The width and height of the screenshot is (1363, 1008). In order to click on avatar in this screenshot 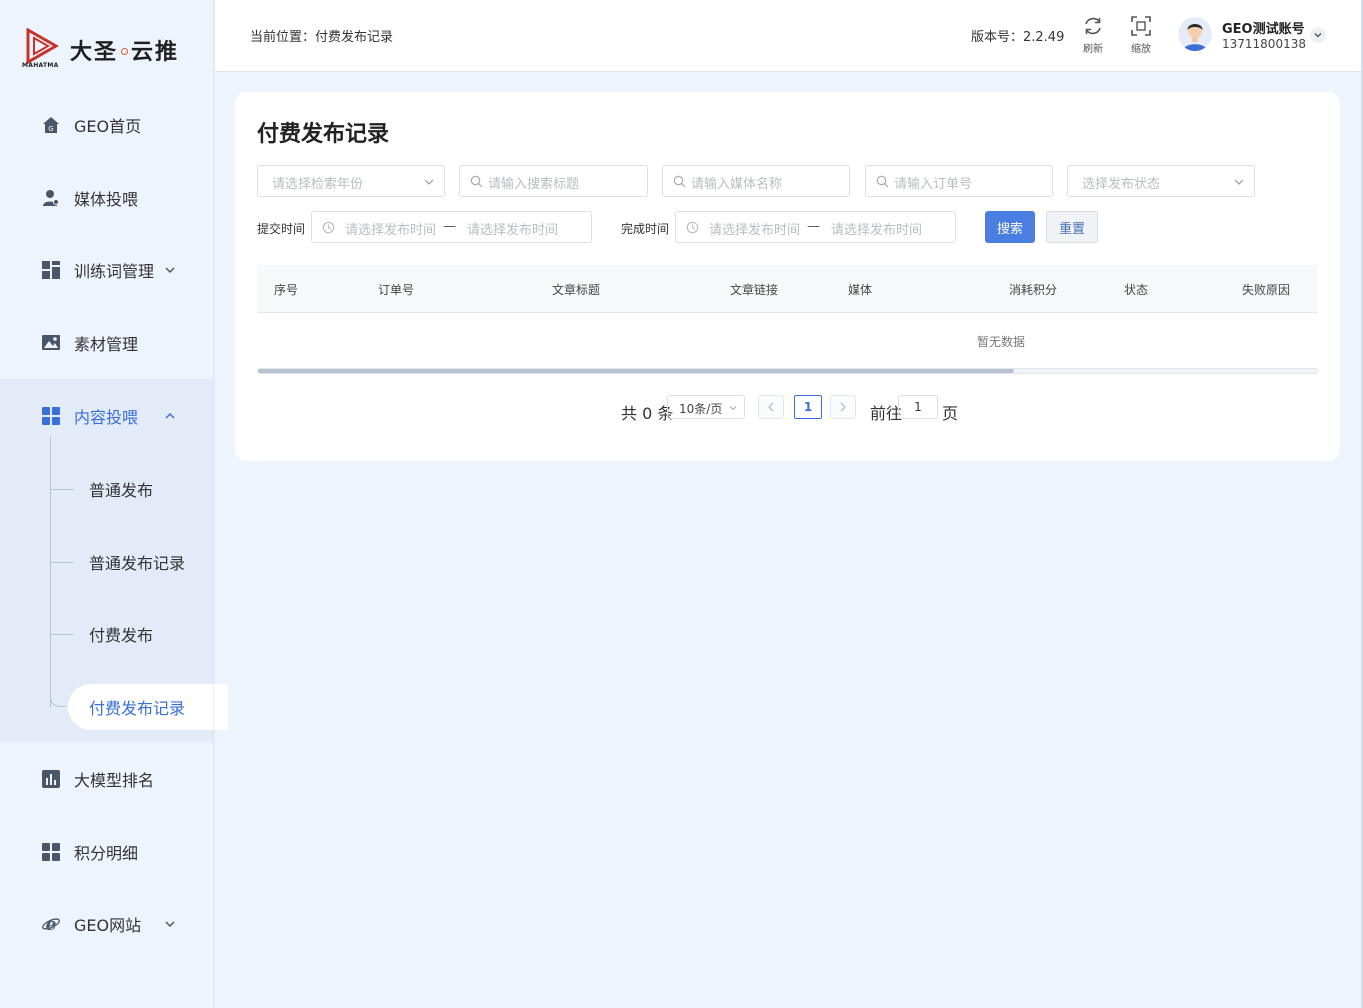, I will do `click(1195, 34)`.